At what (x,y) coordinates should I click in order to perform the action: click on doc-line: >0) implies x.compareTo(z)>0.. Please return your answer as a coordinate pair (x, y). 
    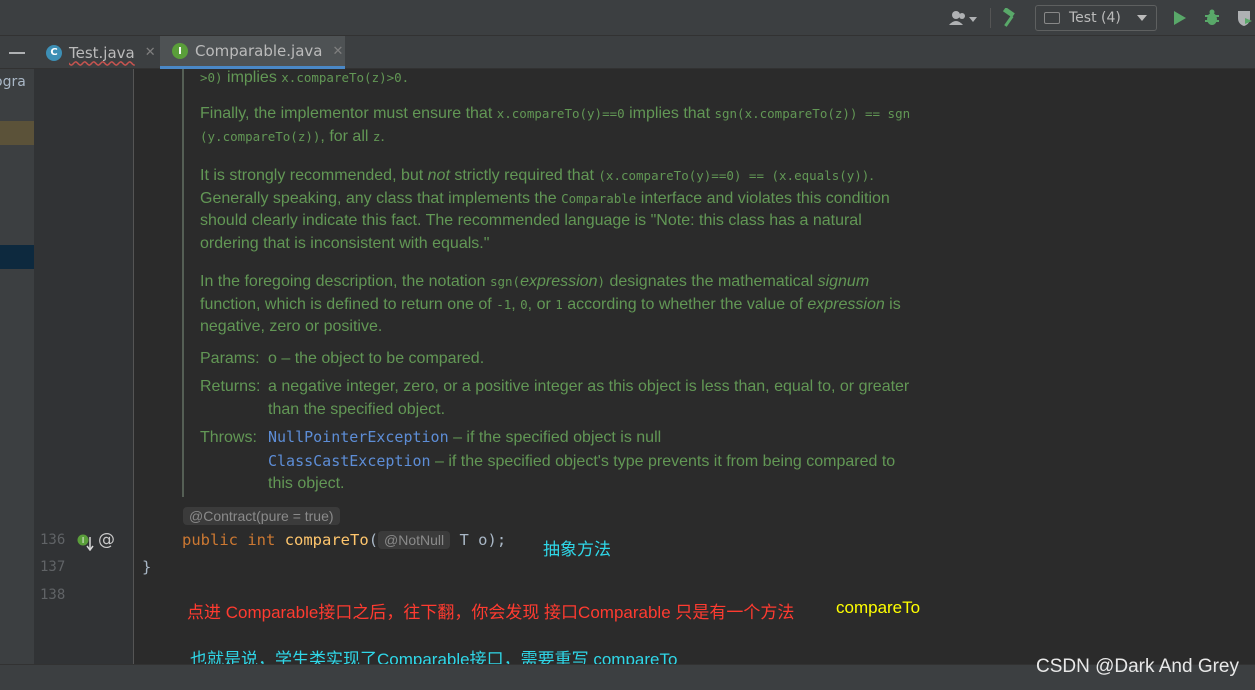
    Looking at the image, I should click on (305, 77).